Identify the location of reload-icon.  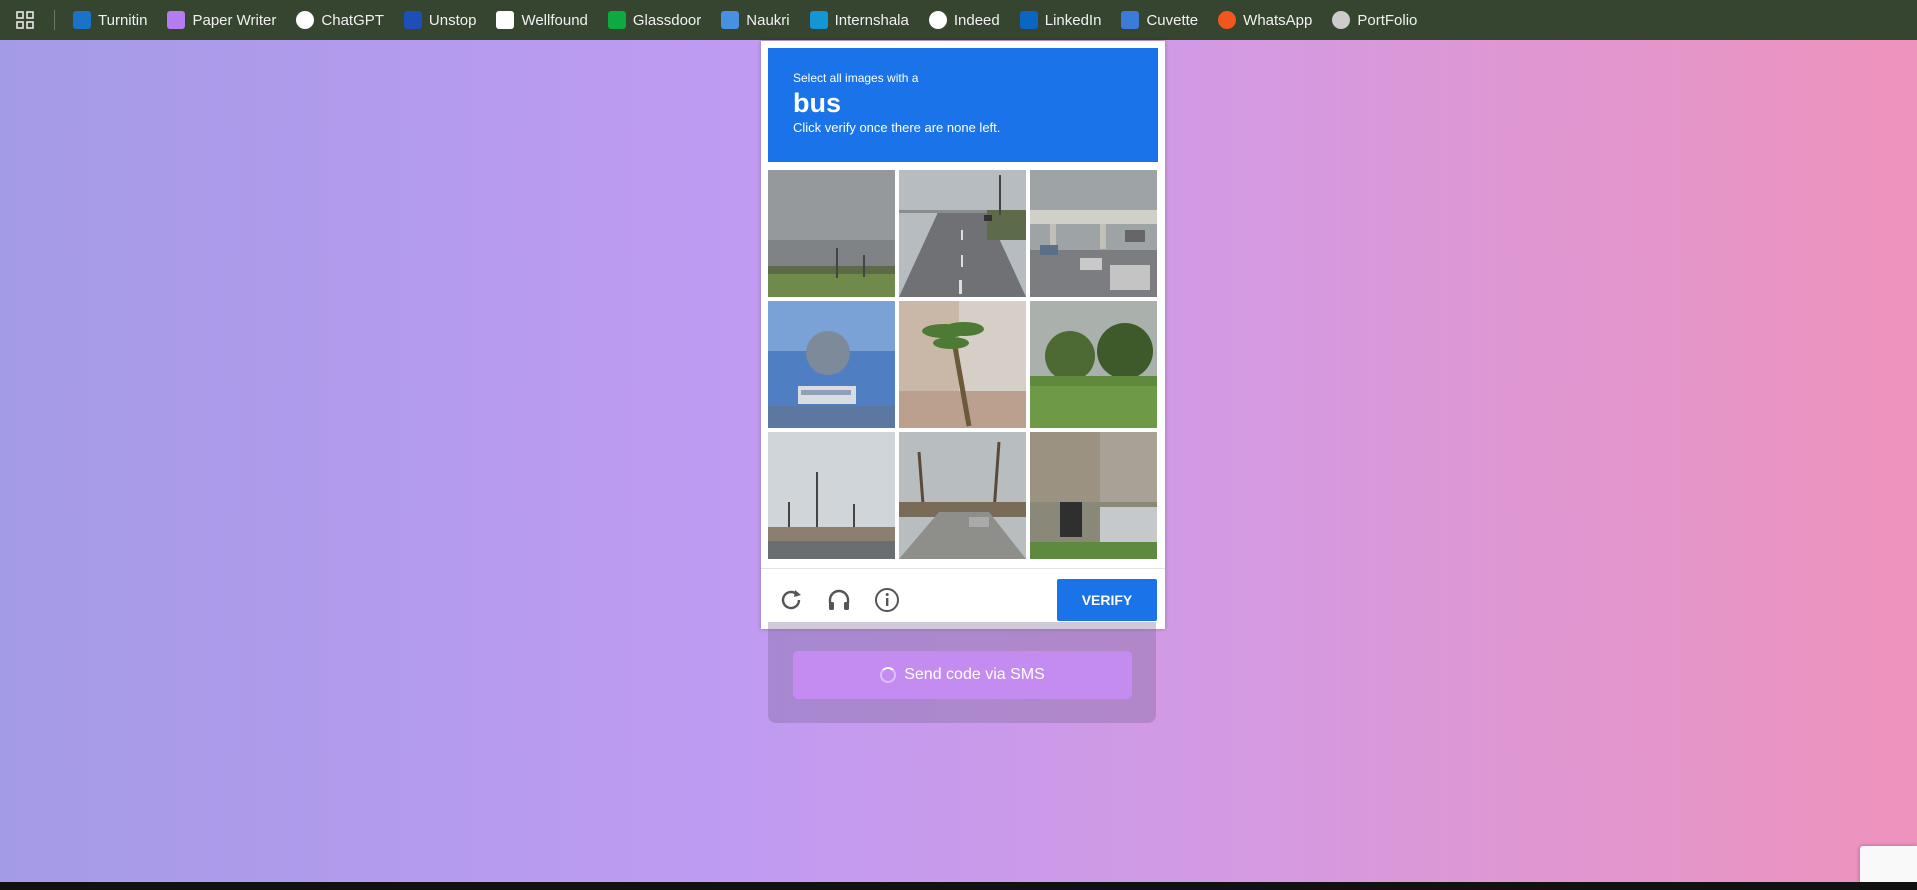
(791, 600).